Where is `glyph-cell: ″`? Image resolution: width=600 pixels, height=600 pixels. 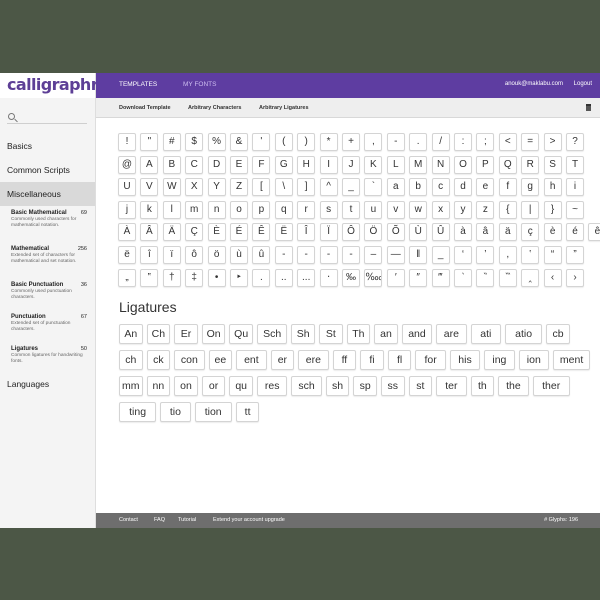 glyph-cell: ″ is located at coordinates (418, 277).